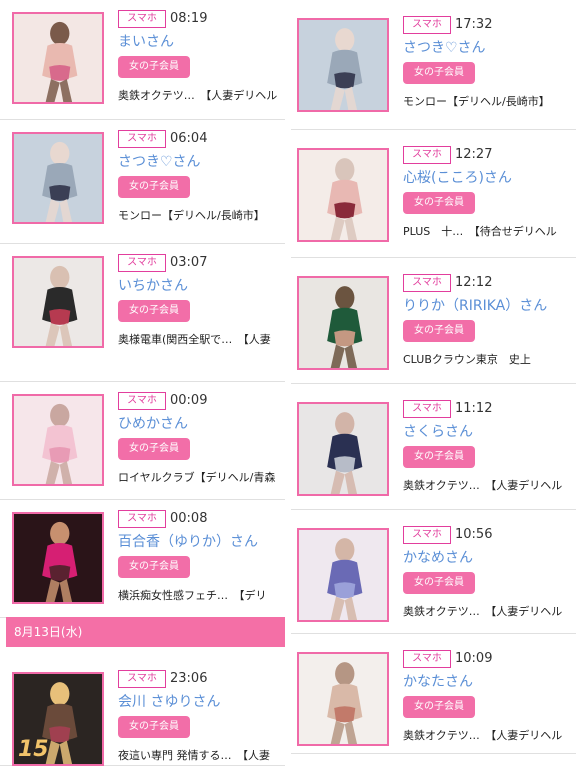 This screenshot has height=768, width=576. What do you see at coordinates (169, 702) in the screenshot?
I see `girl-name-link: 会川 さゆりさん` at bounding box center [169, 702].